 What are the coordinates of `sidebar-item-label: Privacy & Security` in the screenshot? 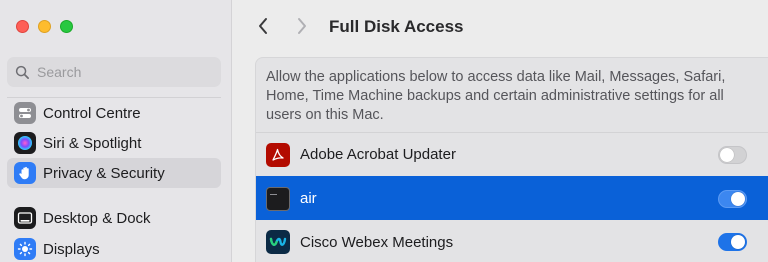 It's located at (104, 173).